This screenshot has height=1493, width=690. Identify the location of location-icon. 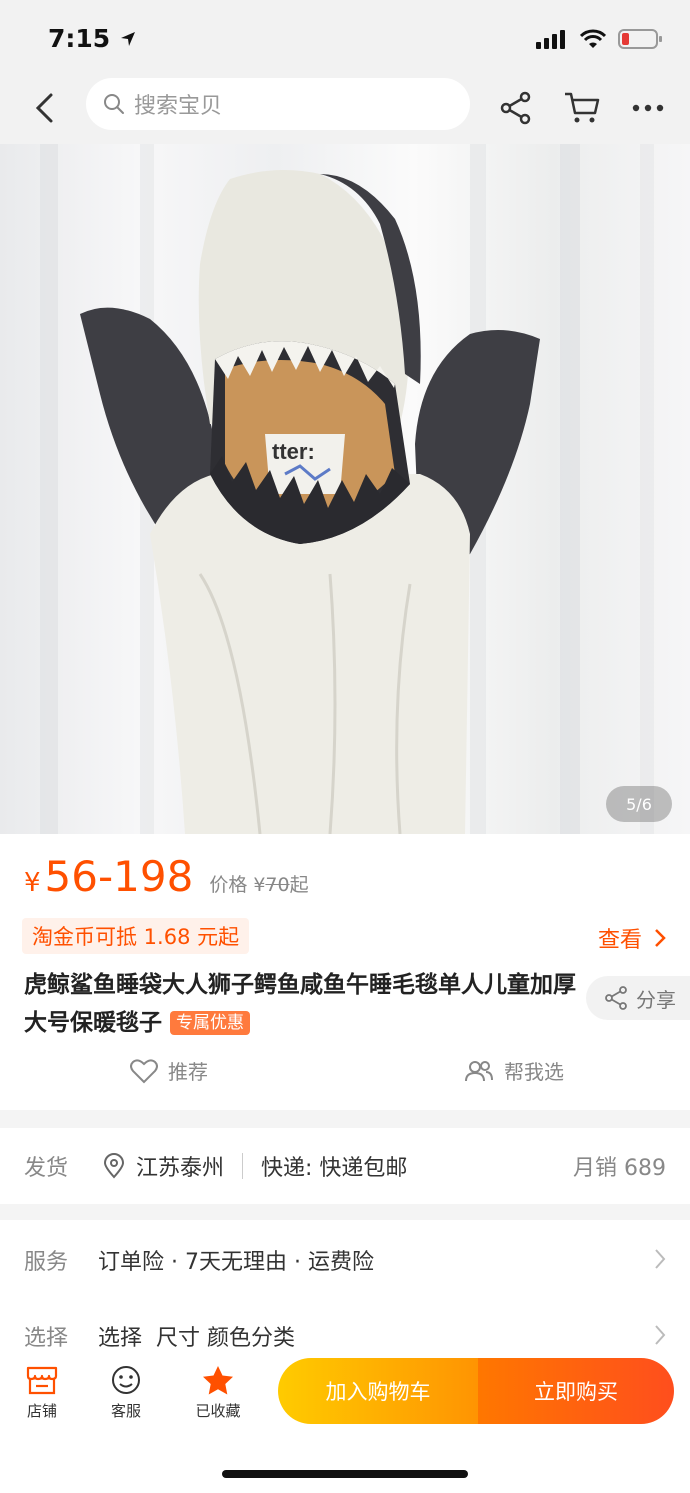
(114, 1166).